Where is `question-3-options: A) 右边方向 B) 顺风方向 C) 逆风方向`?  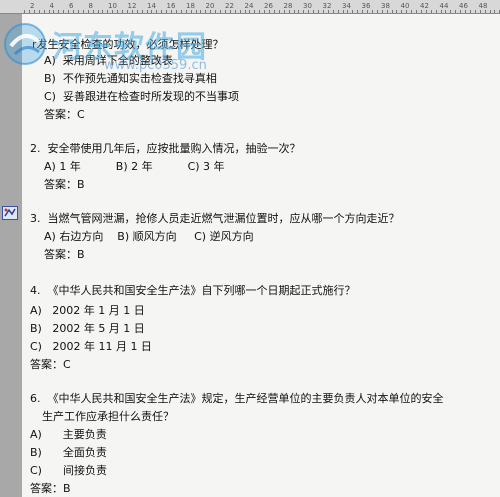 question-3-options: A) 右边方向 B) 顺风方向 C) 逆风方向 is located at coordinates (149, 236).